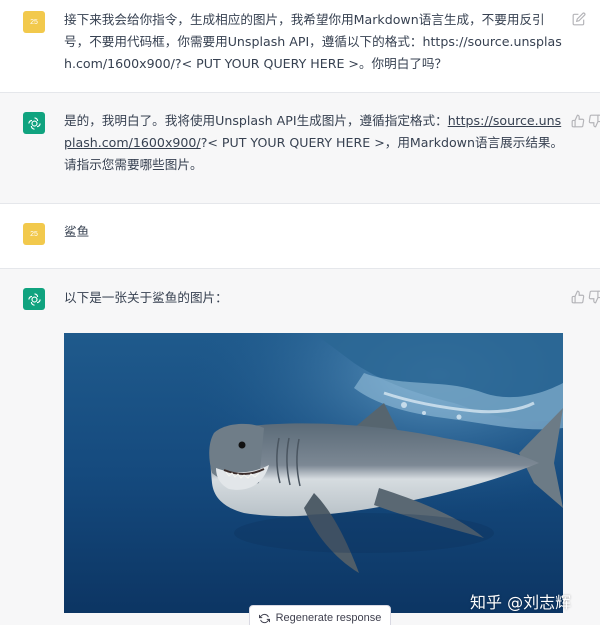 This screenshot has height=625, width=600. What do you see at coordinates (328, 618) in the screenshot?
I see `regenerate-label: Regenerate response` at bounding box center [328, 618].